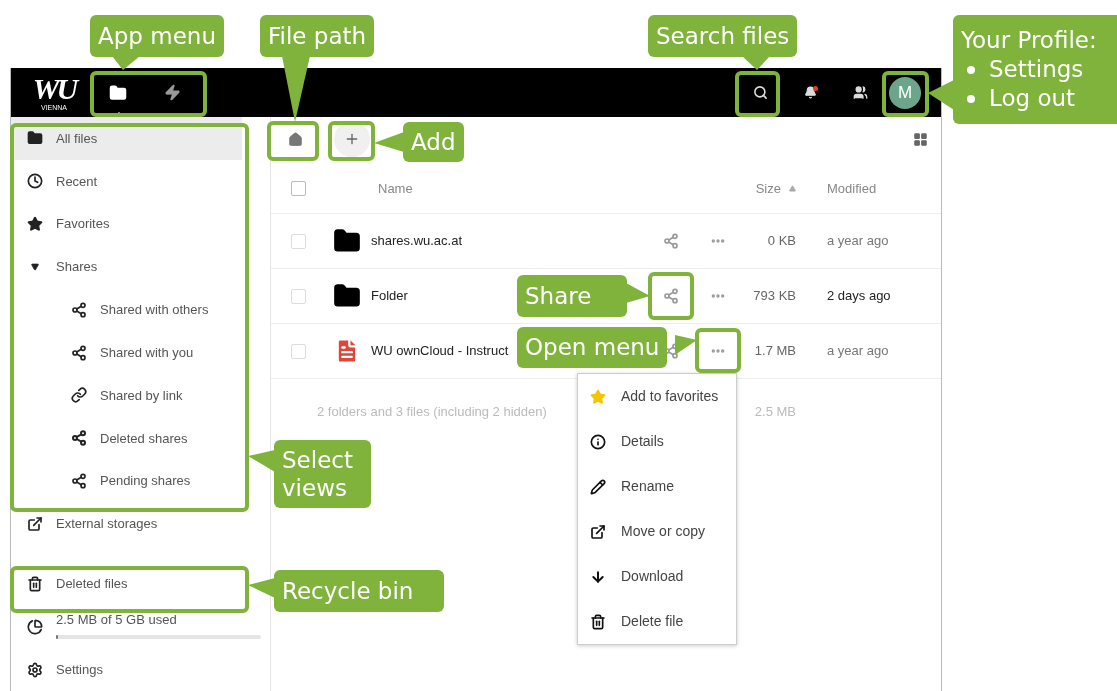 The height and width of the screenshot is (691, 1117). I want to click on summary-text: 2 folders and 3 files (including 2 hidden), so click(432, 411).